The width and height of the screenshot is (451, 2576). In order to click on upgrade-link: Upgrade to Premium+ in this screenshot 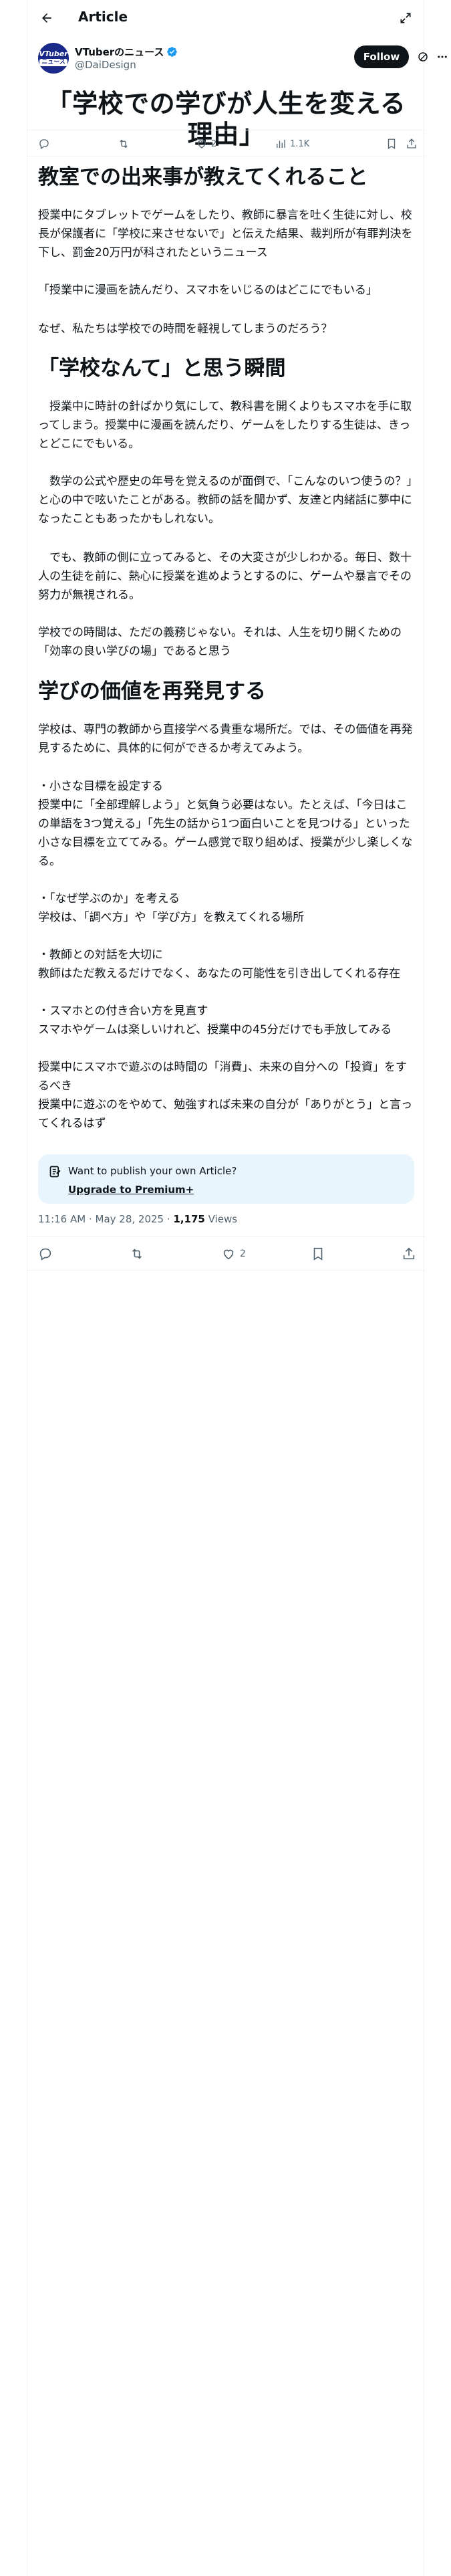, I will do `click(131, 1190)`.